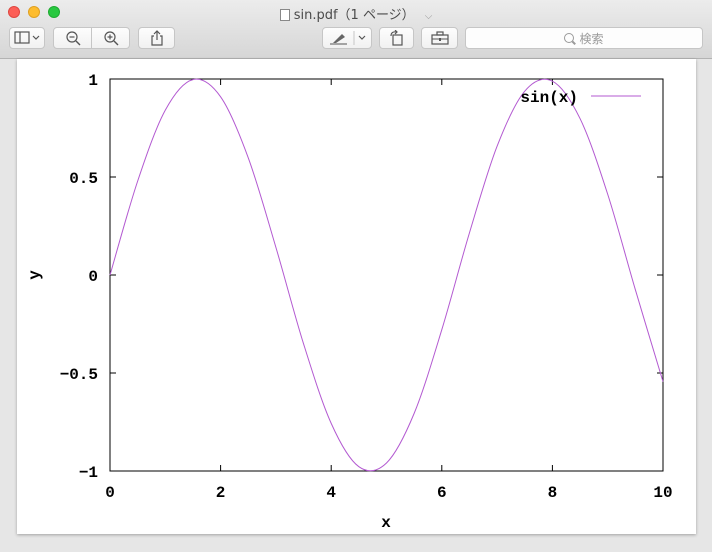 The height and width of the screenshot is (552, 712). Describe the element at coordinates (93, 277) in the screenshot. I see `y-tick-label: 0` at that location.